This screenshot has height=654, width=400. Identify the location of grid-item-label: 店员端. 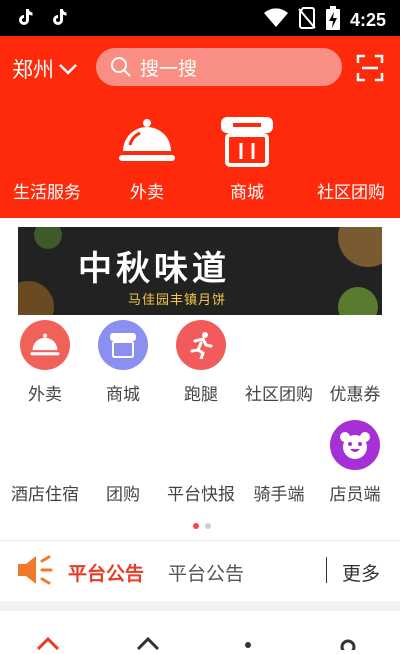
(355, 495).